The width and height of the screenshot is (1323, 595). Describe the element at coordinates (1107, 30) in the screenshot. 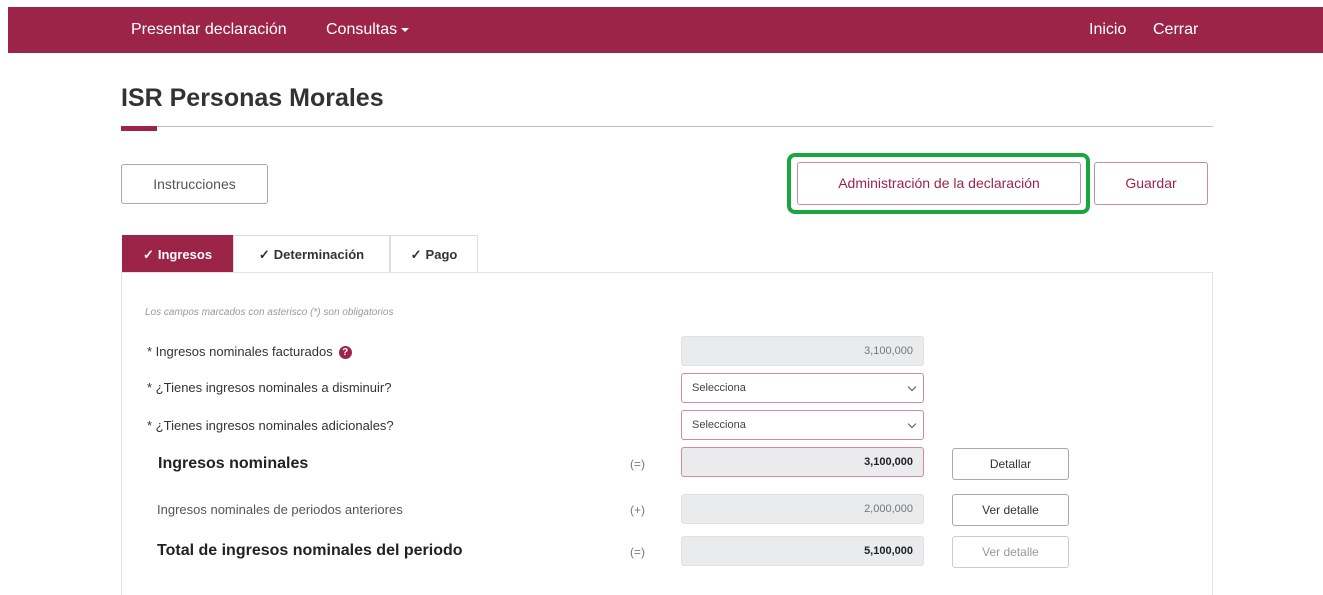

I see `nav-inicio: Inicio` at that location.